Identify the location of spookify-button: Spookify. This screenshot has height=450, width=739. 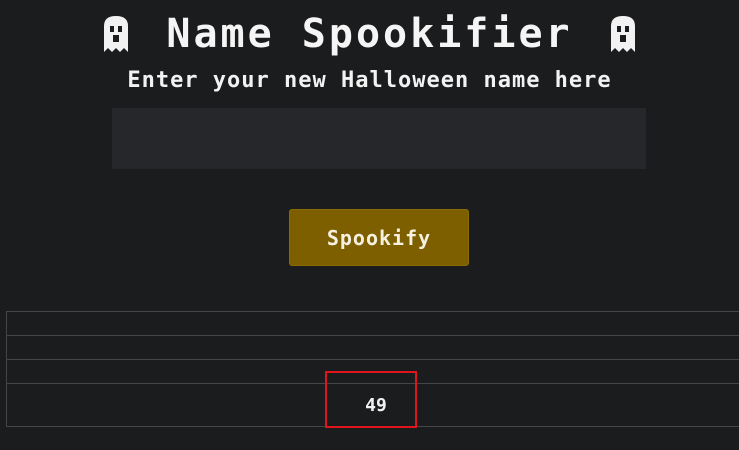
(379, 237).